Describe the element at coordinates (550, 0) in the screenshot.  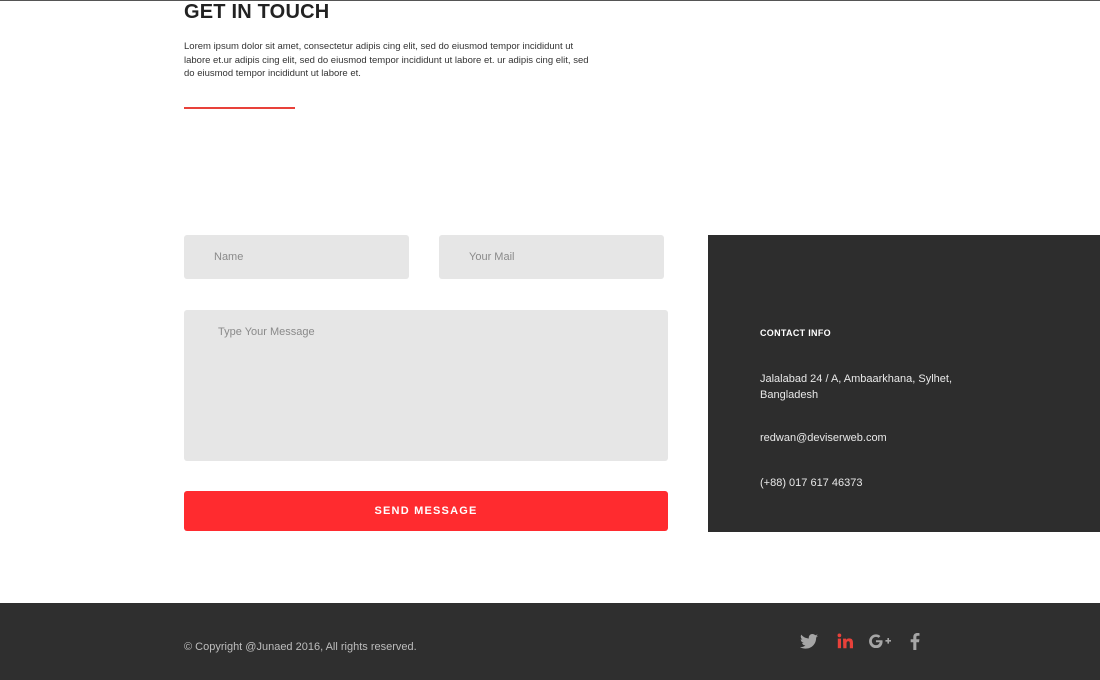
I see `top-divider` at that location.